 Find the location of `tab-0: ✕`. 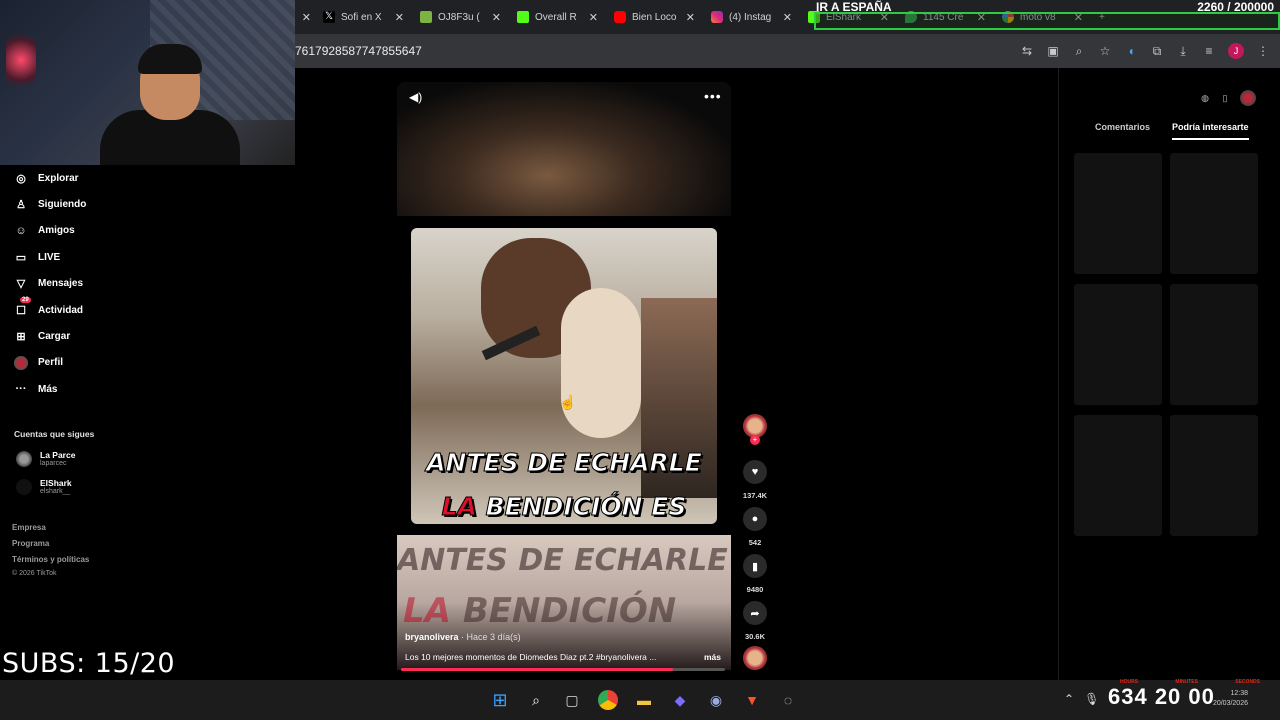

tab-0: ✕ is located at coordinates (305, 17).